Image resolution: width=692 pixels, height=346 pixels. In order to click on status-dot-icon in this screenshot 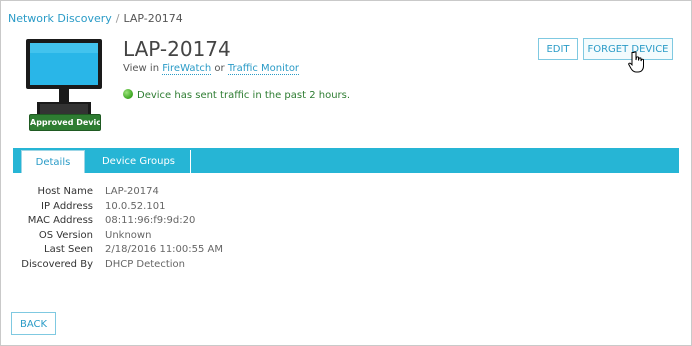, I will do `click(128, 94)`.